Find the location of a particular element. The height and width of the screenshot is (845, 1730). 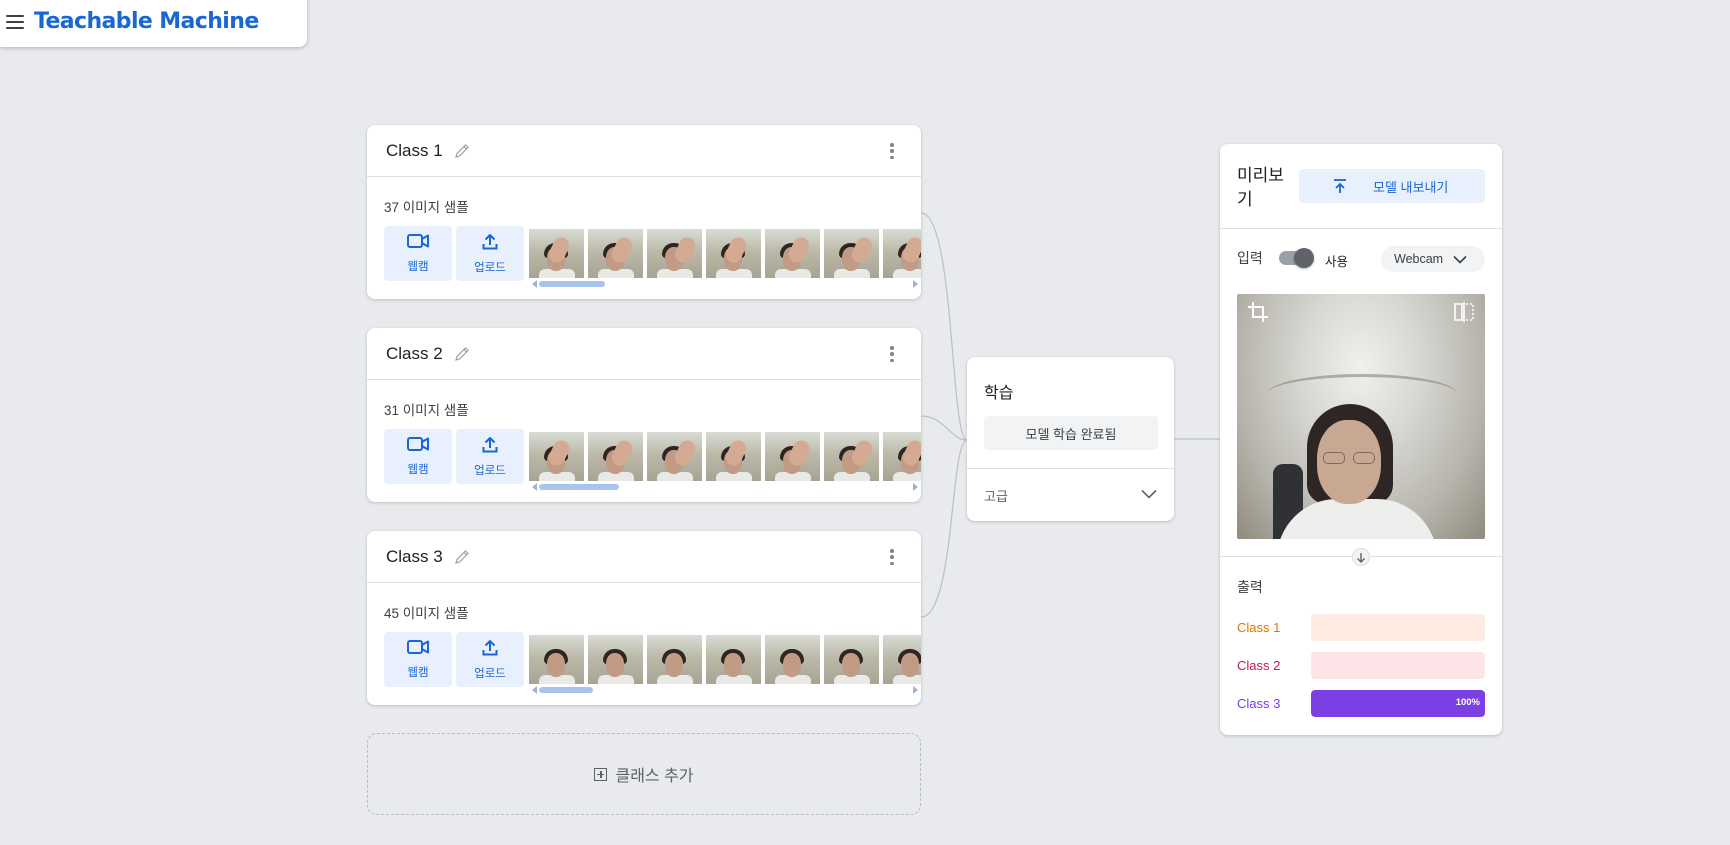

confidence-percent: 100% is located at coordinates (1467, 702).